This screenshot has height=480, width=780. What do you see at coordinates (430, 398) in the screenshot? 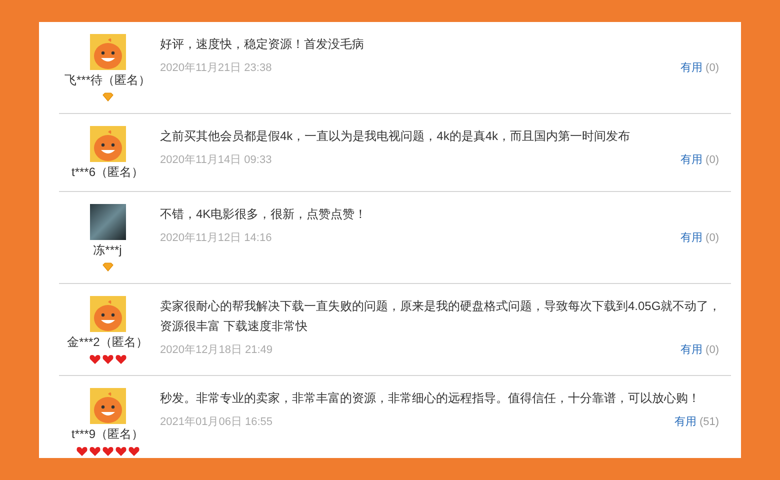
I see `review-text: 秒发。非常专业的卖家，非常丰富的资源，非常细心的远程指导。值得信任，十分靠谱，可以放心购！` at bounding box center [430, 398].